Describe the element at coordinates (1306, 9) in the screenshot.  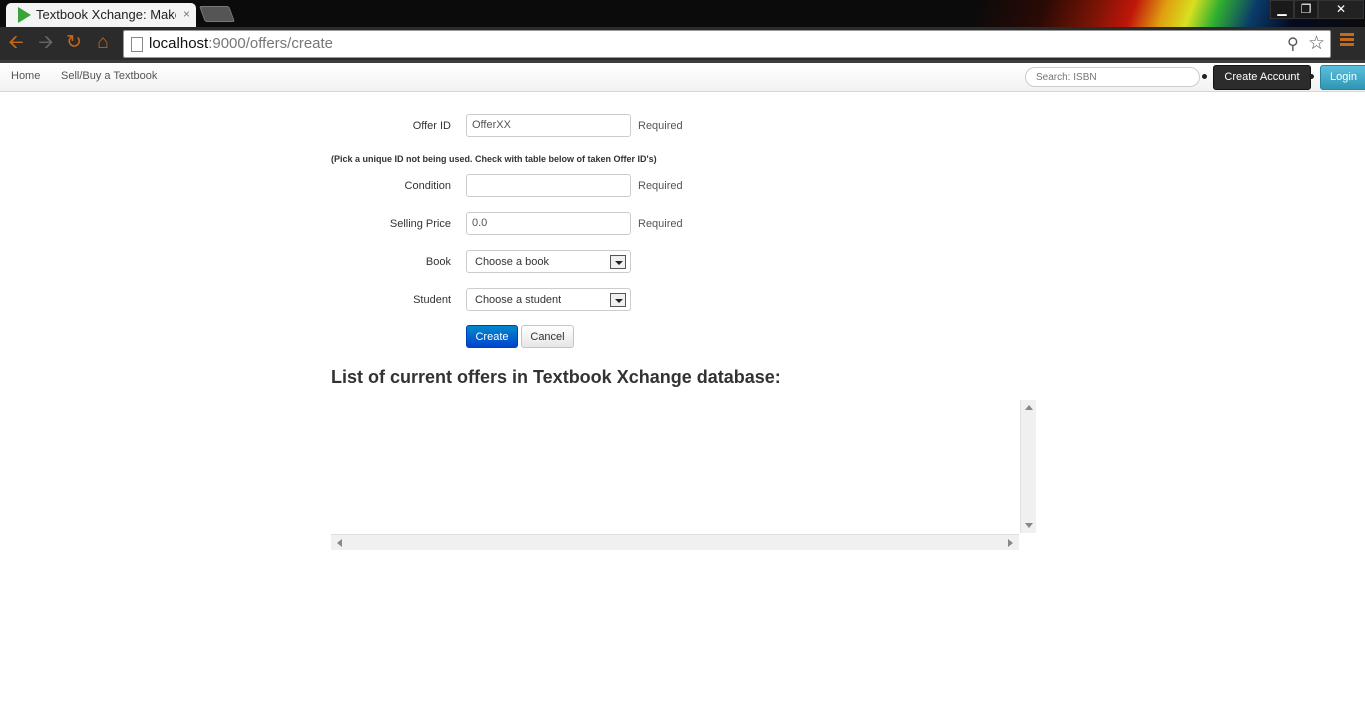
I see `restore-button: ❐` at that location.